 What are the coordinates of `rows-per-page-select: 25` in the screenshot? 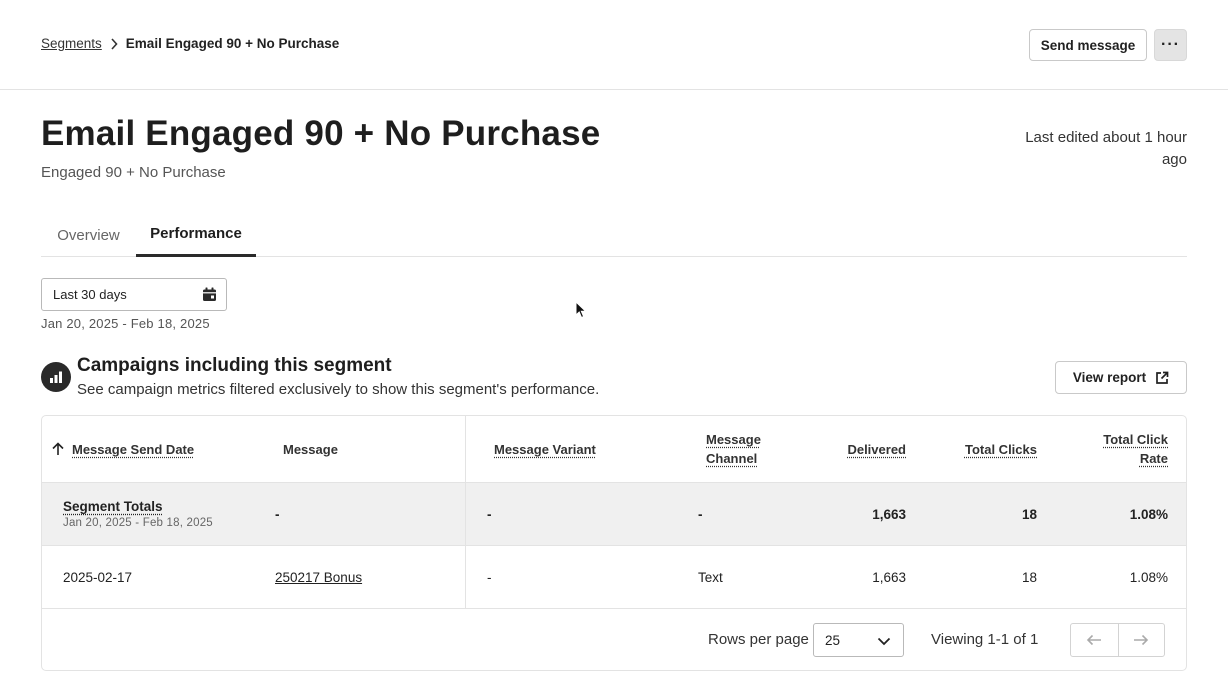 It's located at (858, 640).